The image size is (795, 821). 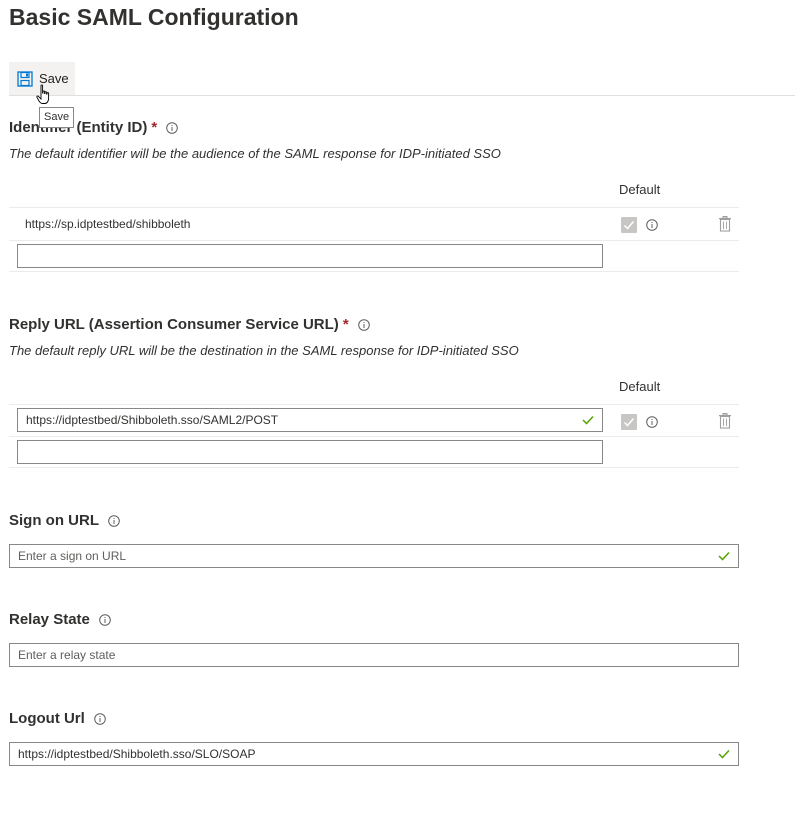 I want to click on logout-url-label-row: Logout Url, so click(x=57, y=718).